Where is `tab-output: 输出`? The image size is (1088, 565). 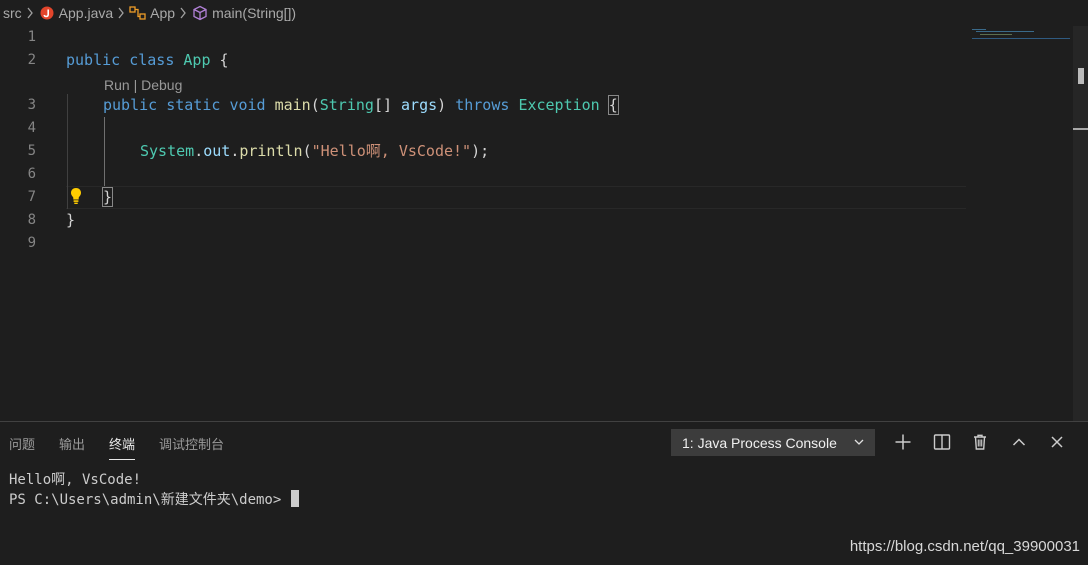 tab-output: 输出 is located at coordinates (72, 443).